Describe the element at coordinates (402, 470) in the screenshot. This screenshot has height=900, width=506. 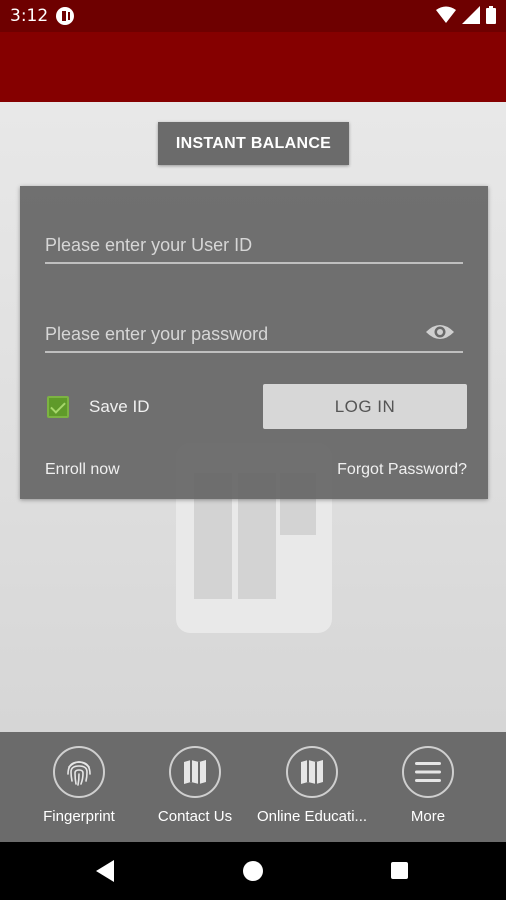
I see `forgot-password-link: Forgot Password?` at that location.